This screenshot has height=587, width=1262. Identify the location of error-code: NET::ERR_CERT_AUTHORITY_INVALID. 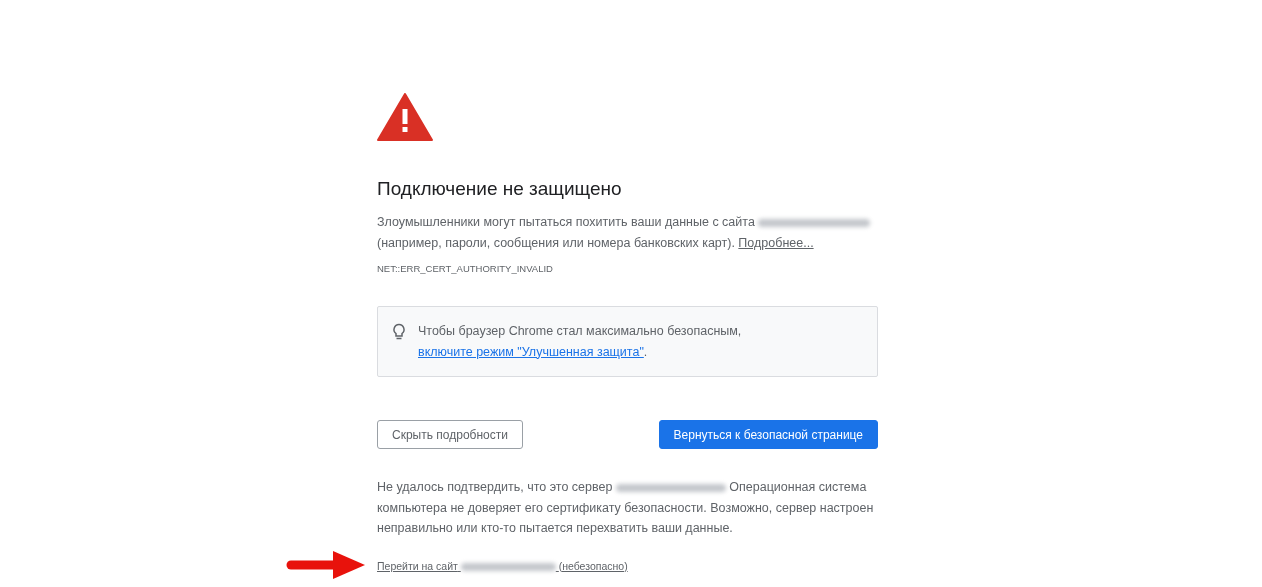
(465, 269).